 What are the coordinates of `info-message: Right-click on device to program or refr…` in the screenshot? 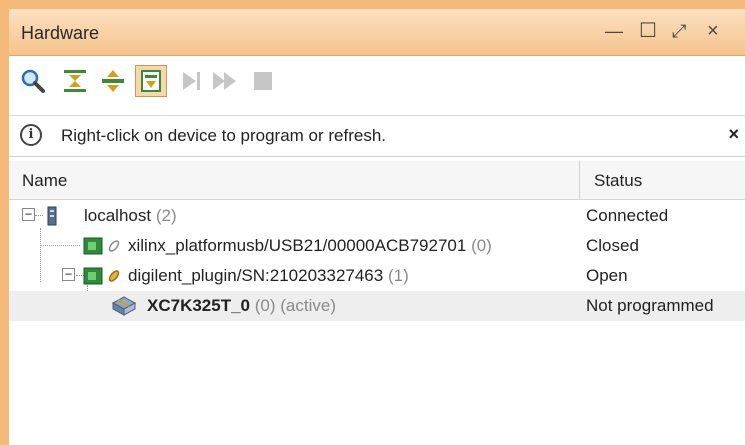 It's located at (224, 135).